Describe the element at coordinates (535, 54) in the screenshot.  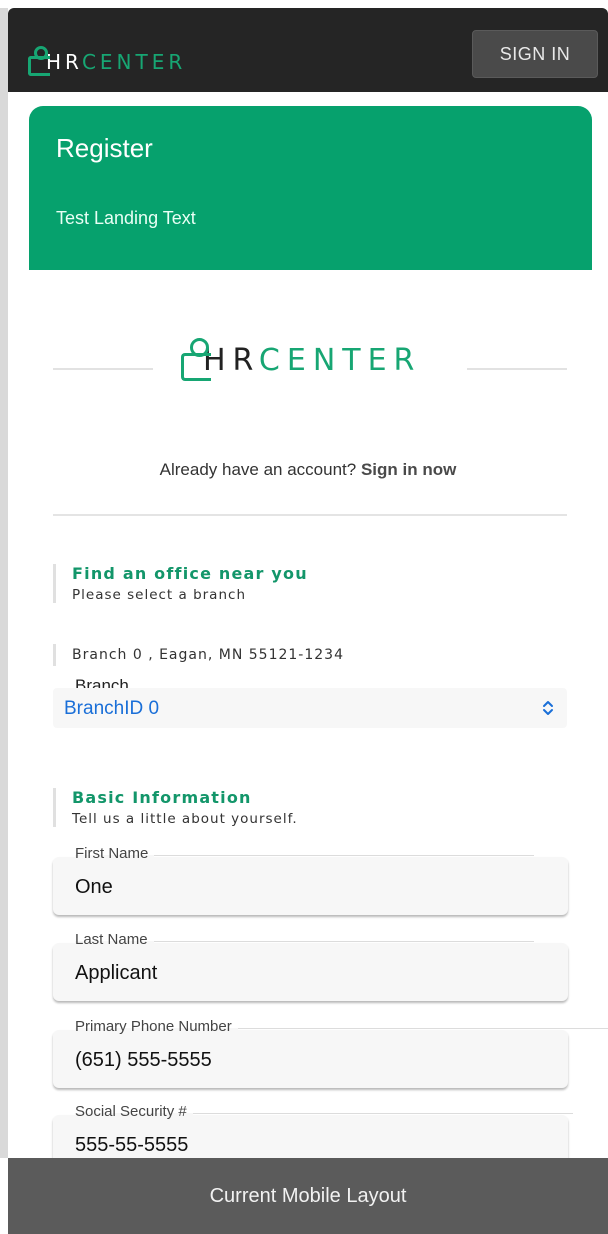
I see `sign-in-button: SIGN IN` at that location.